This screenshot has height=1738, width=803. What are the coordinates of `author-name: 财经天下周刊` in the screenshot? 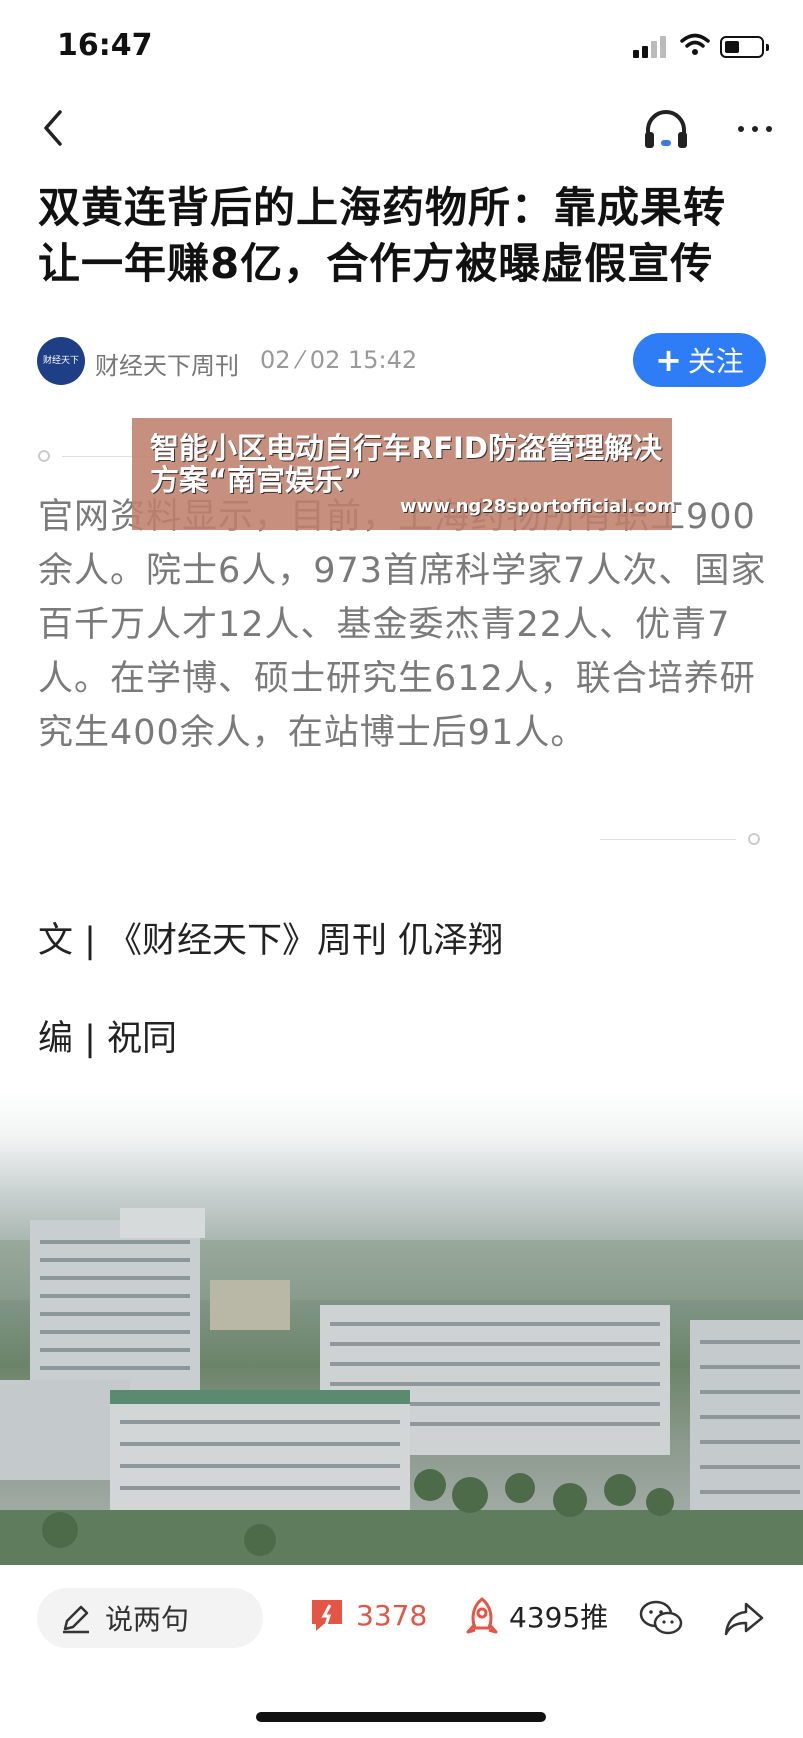 It's located at (167, 363).